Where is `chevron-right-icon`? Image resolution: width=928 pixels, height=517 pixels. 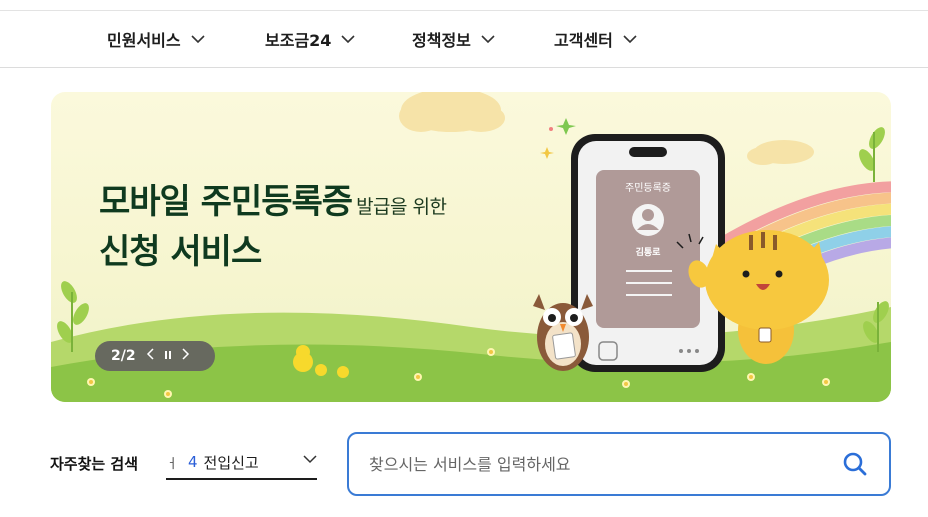 chevron-right-icon is located at coordinates (185, 354).